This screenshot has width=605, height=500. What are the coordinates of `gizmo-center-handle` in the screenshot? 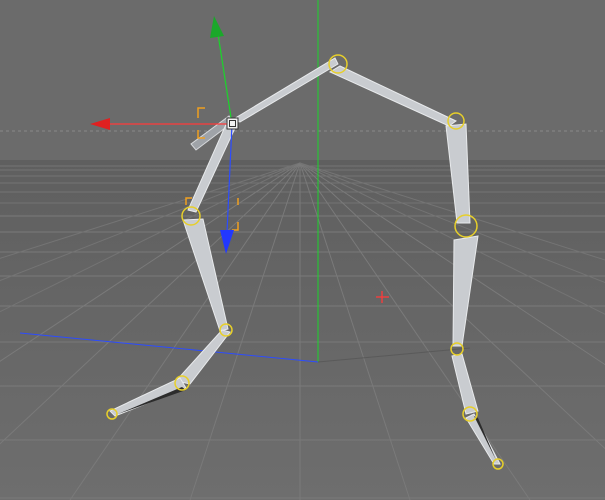 It's located at (232, 123).